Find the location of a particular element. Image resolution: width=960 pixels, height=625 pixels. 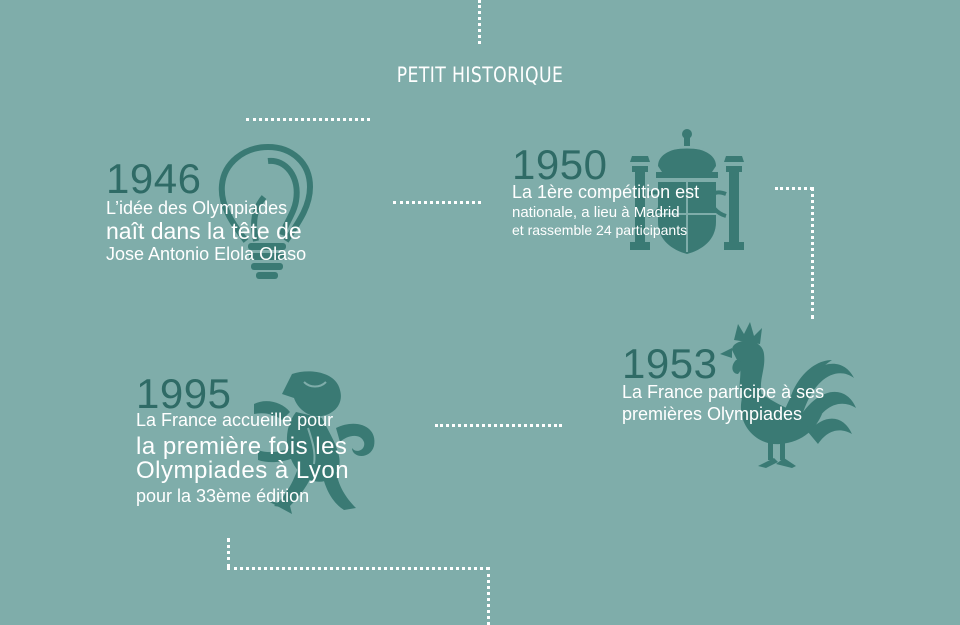

event-1946-line-2: naît dans la tête de is located at coordinates (204, 231).